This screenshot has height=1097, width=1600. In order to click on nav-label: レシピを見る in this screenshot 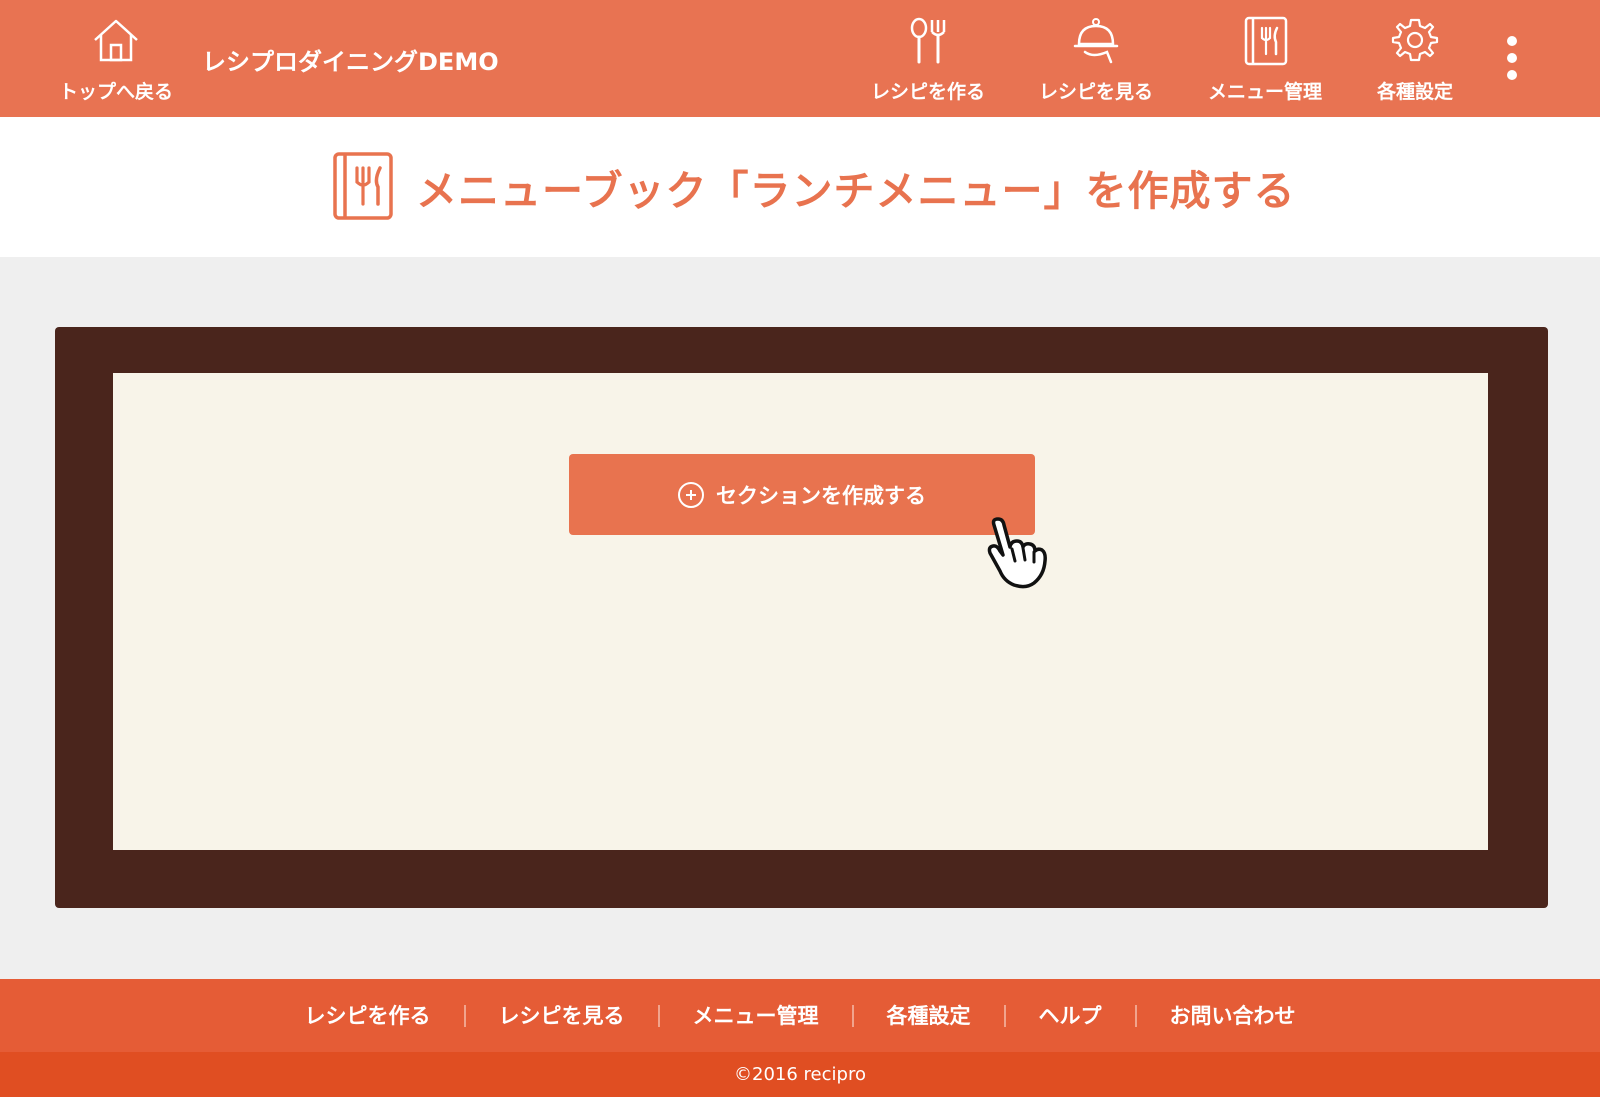, I will do `click(1095, 92)`.